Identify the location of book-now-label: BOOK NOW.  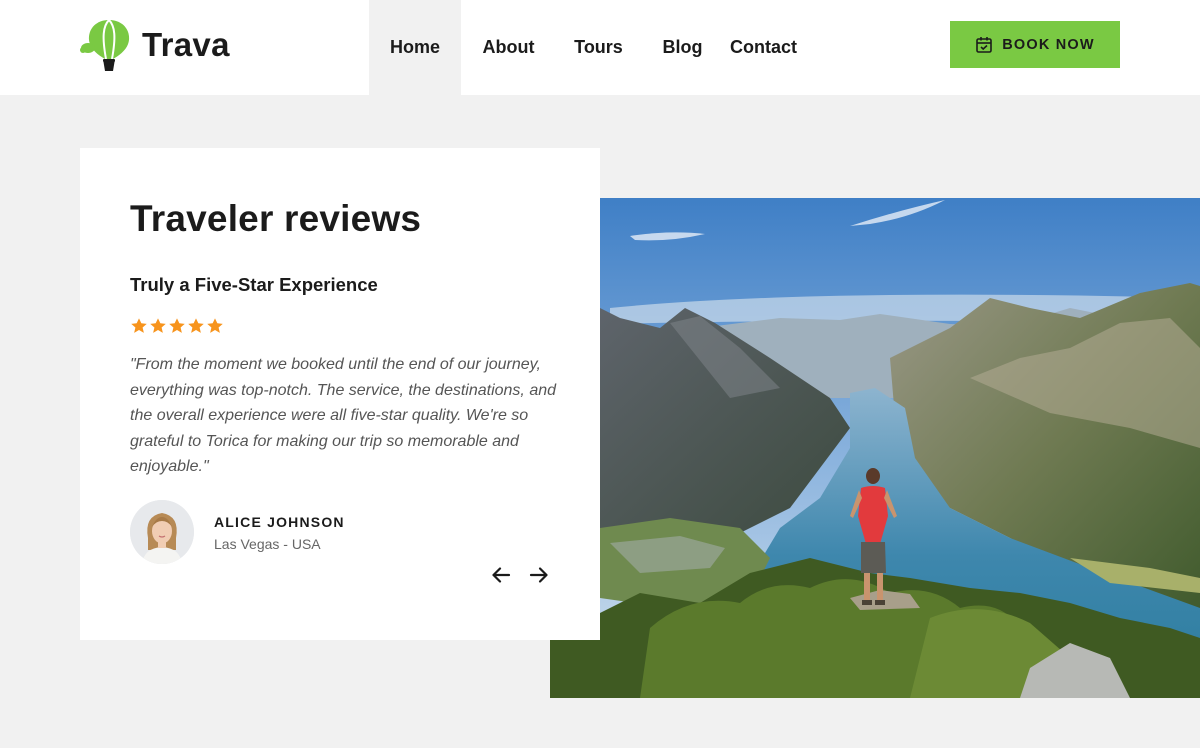
(1048, 44).